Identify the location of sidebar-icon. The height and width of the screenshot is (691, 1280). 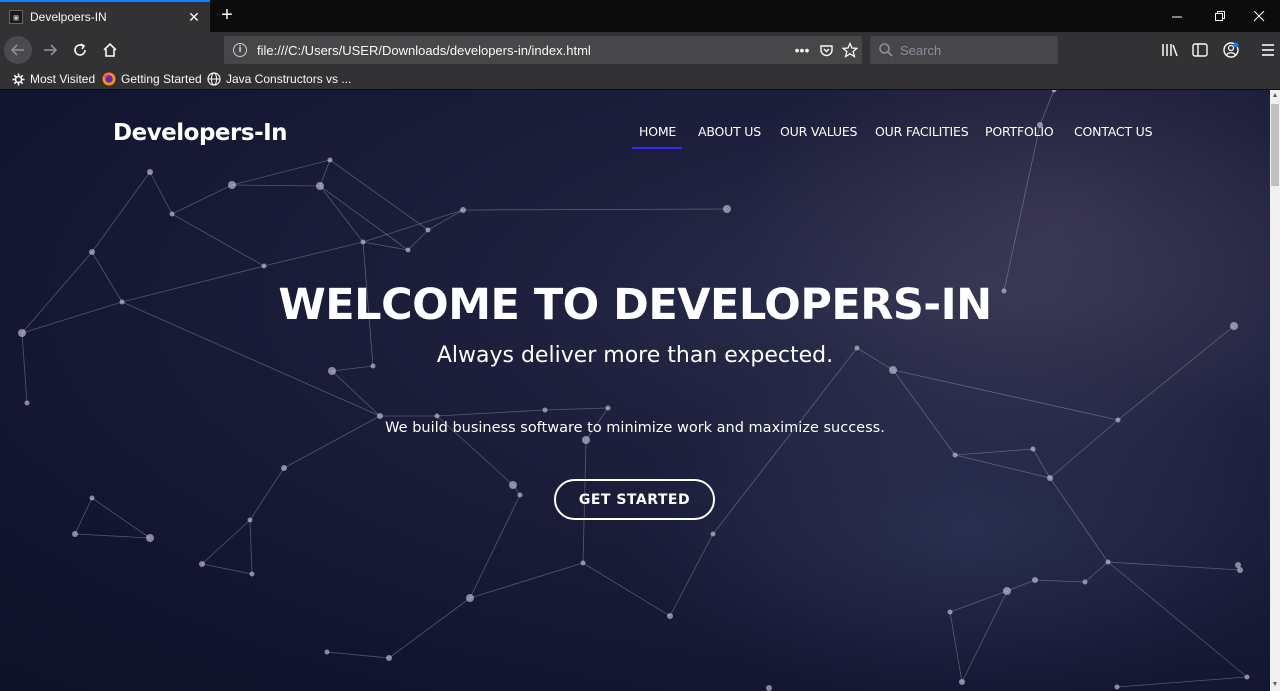
(1200, 50).